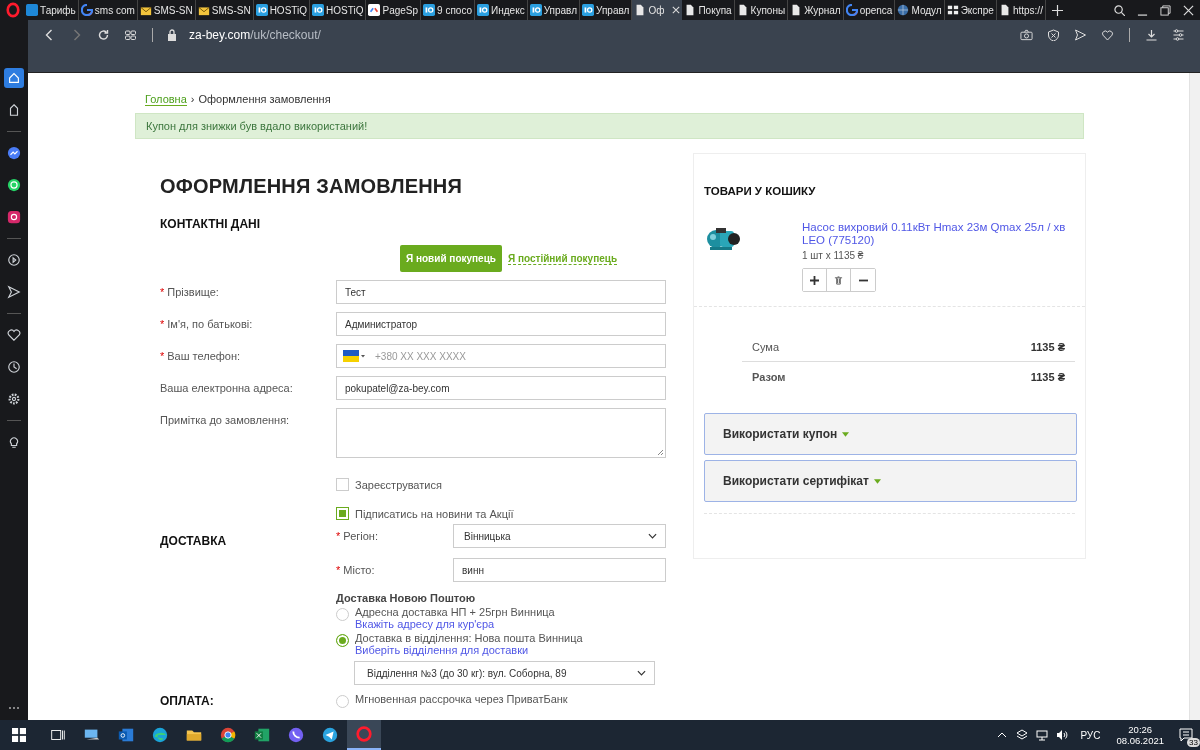 The image size is (1200, 750). I want to click on cart-heading: ТОВАРИ У КОШИКУ, so click(760, 191).